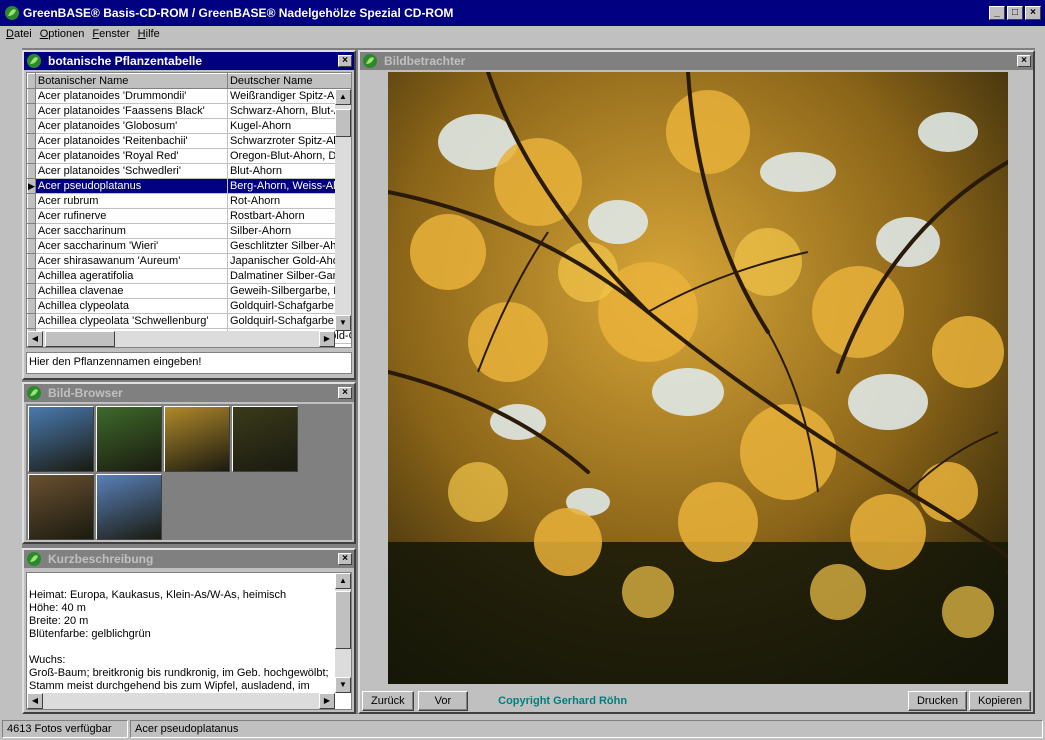  I want to click on table-row: Acer saccharinum Silber-Ahorn, so click(189, 231).